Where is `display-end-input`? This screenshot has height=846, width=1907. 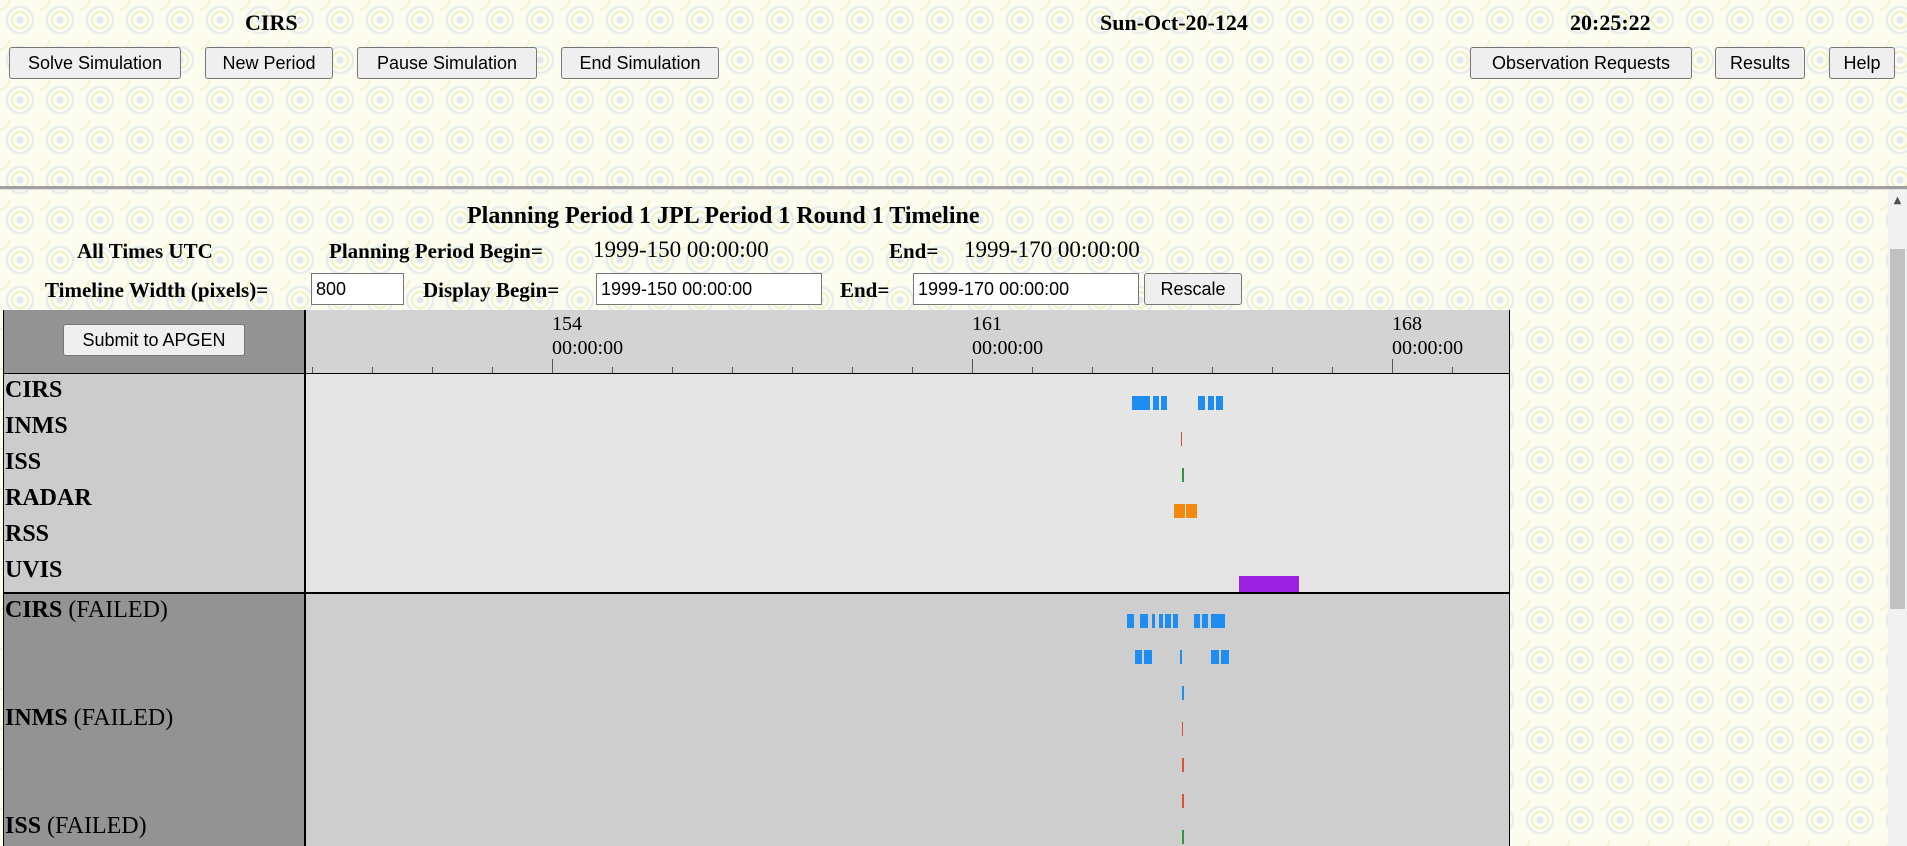 display-end-input is located at coordinates (1026, 289).